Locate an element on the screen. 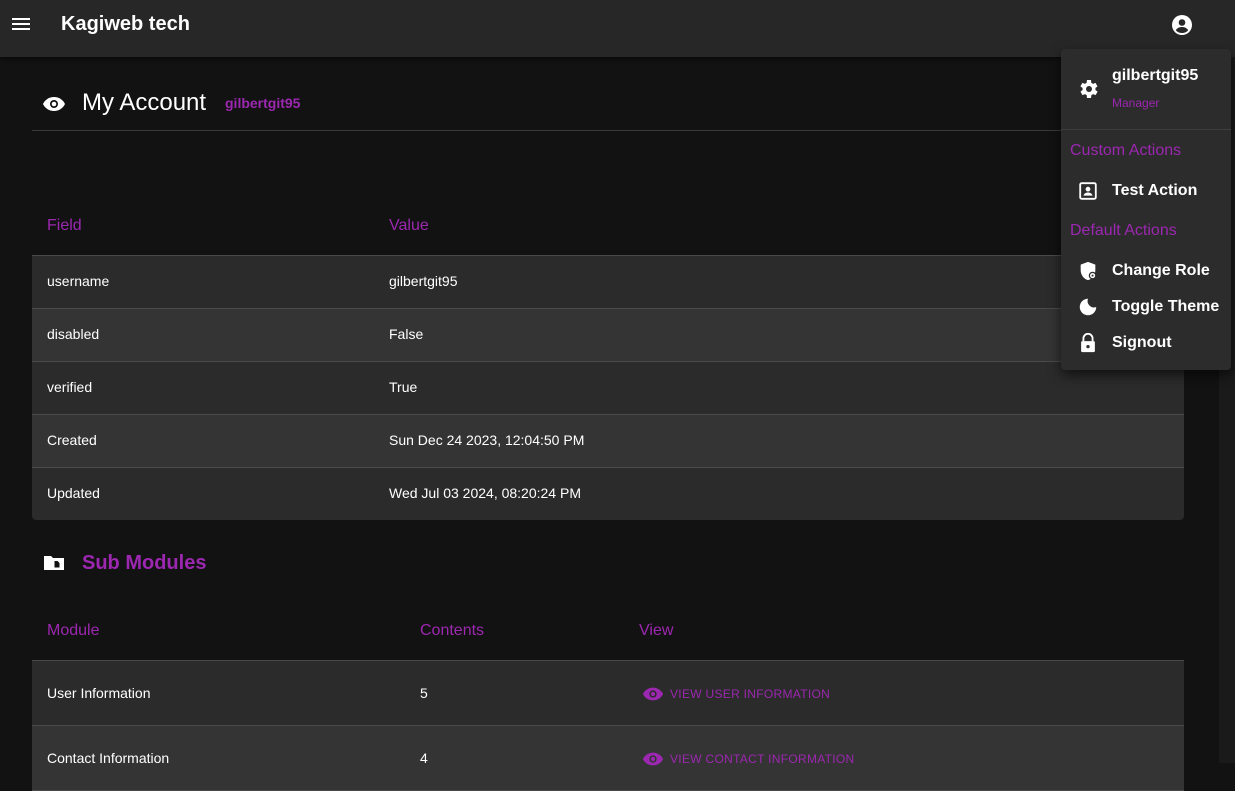  column-header-view: View is located at coordinates (656, 630).